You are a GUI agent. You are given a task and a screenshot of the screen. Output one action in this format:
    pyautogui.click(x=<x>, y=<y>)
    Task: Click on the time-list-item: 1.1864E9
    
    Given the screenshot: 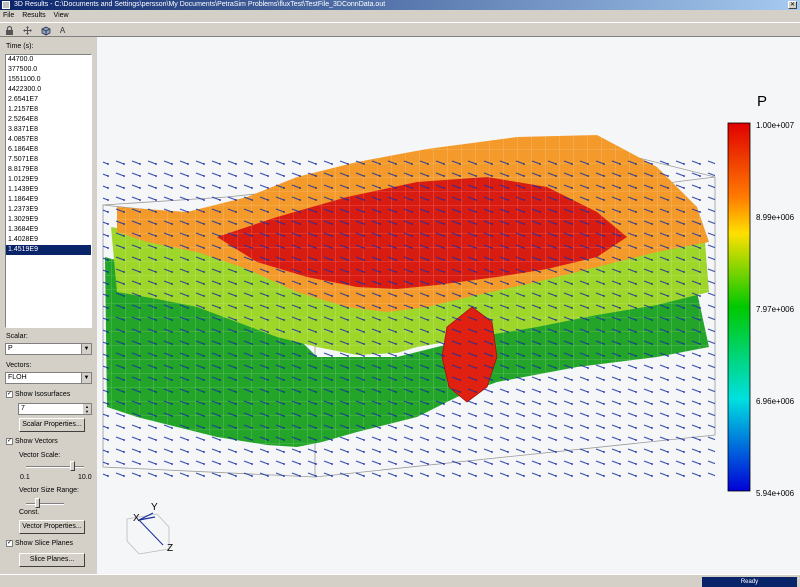 What is the action you would take?
    pyautogui.click(x=48, y=200)
    